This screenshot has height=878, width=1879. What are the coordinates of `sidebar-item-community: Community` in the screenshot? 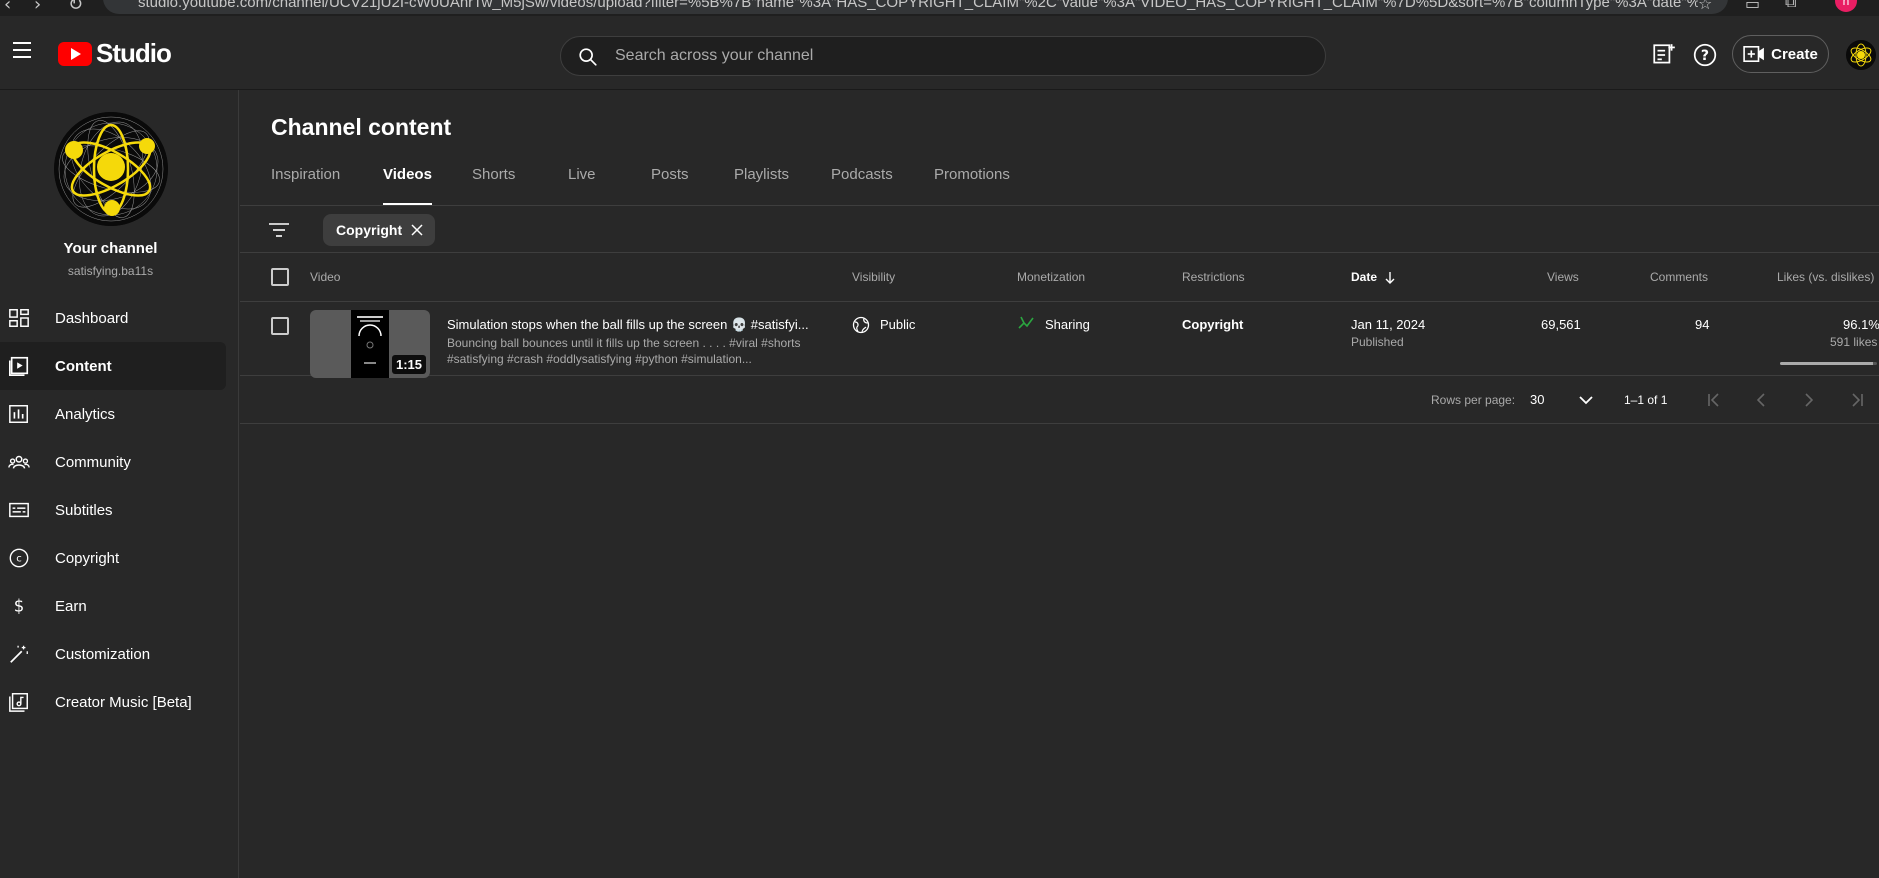 It's located at (113, 462).